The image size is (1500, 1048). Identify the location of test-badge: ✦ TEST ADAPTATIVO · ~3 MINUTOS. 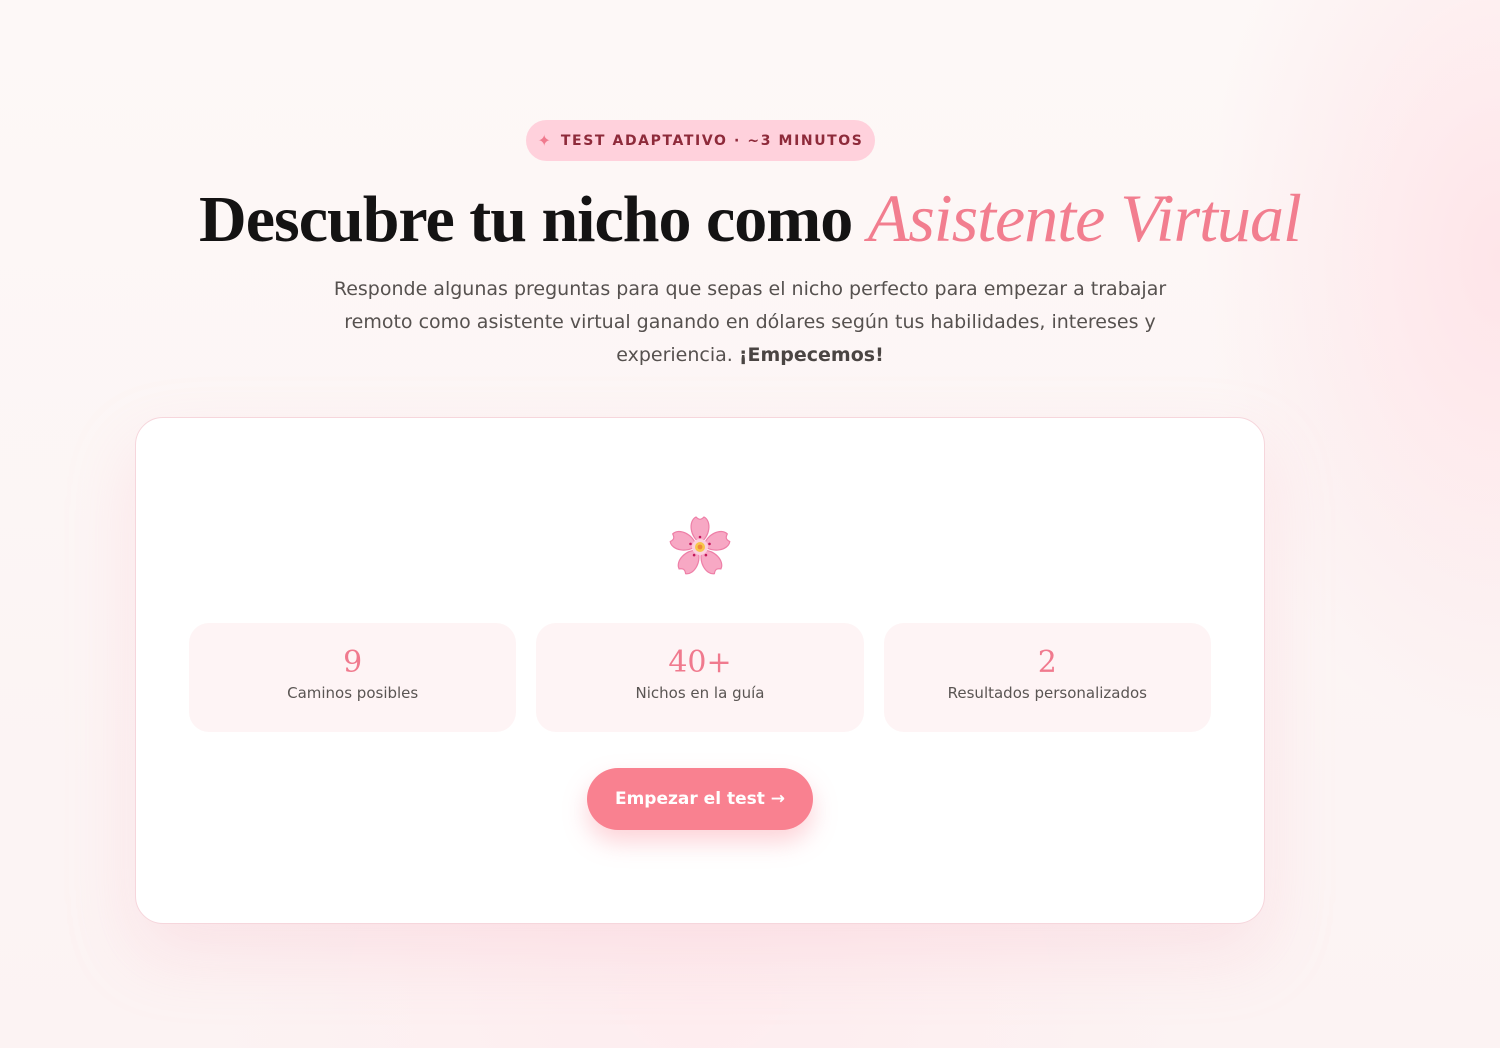
(700, 140).